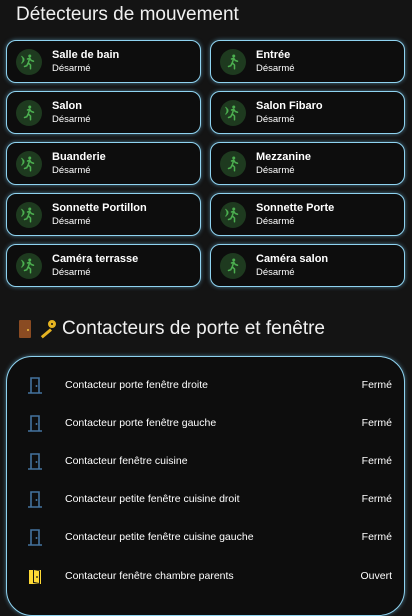 Image resolution: width=412 pixels, height=616 pixels. I want to click on motion-card-sonnette-portillon: Sonnette Portillon Désarmé, so click(103, 214).